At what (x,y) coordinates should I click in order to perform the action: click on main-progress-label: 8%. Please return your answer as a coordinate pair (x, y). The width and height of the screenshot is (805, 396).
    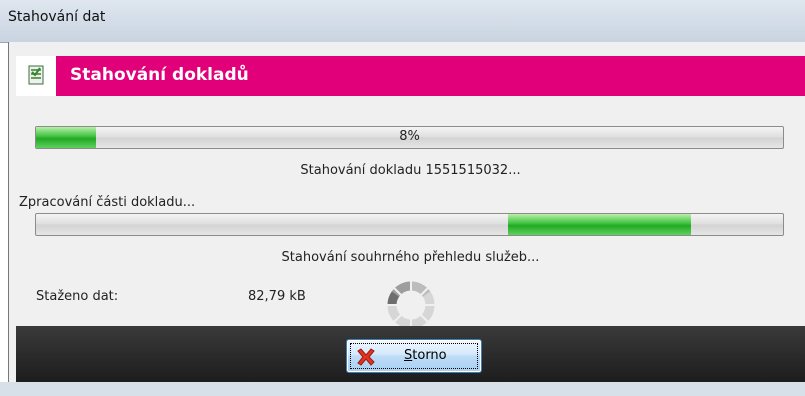
    Looking at the image, I should click on (409, 136).